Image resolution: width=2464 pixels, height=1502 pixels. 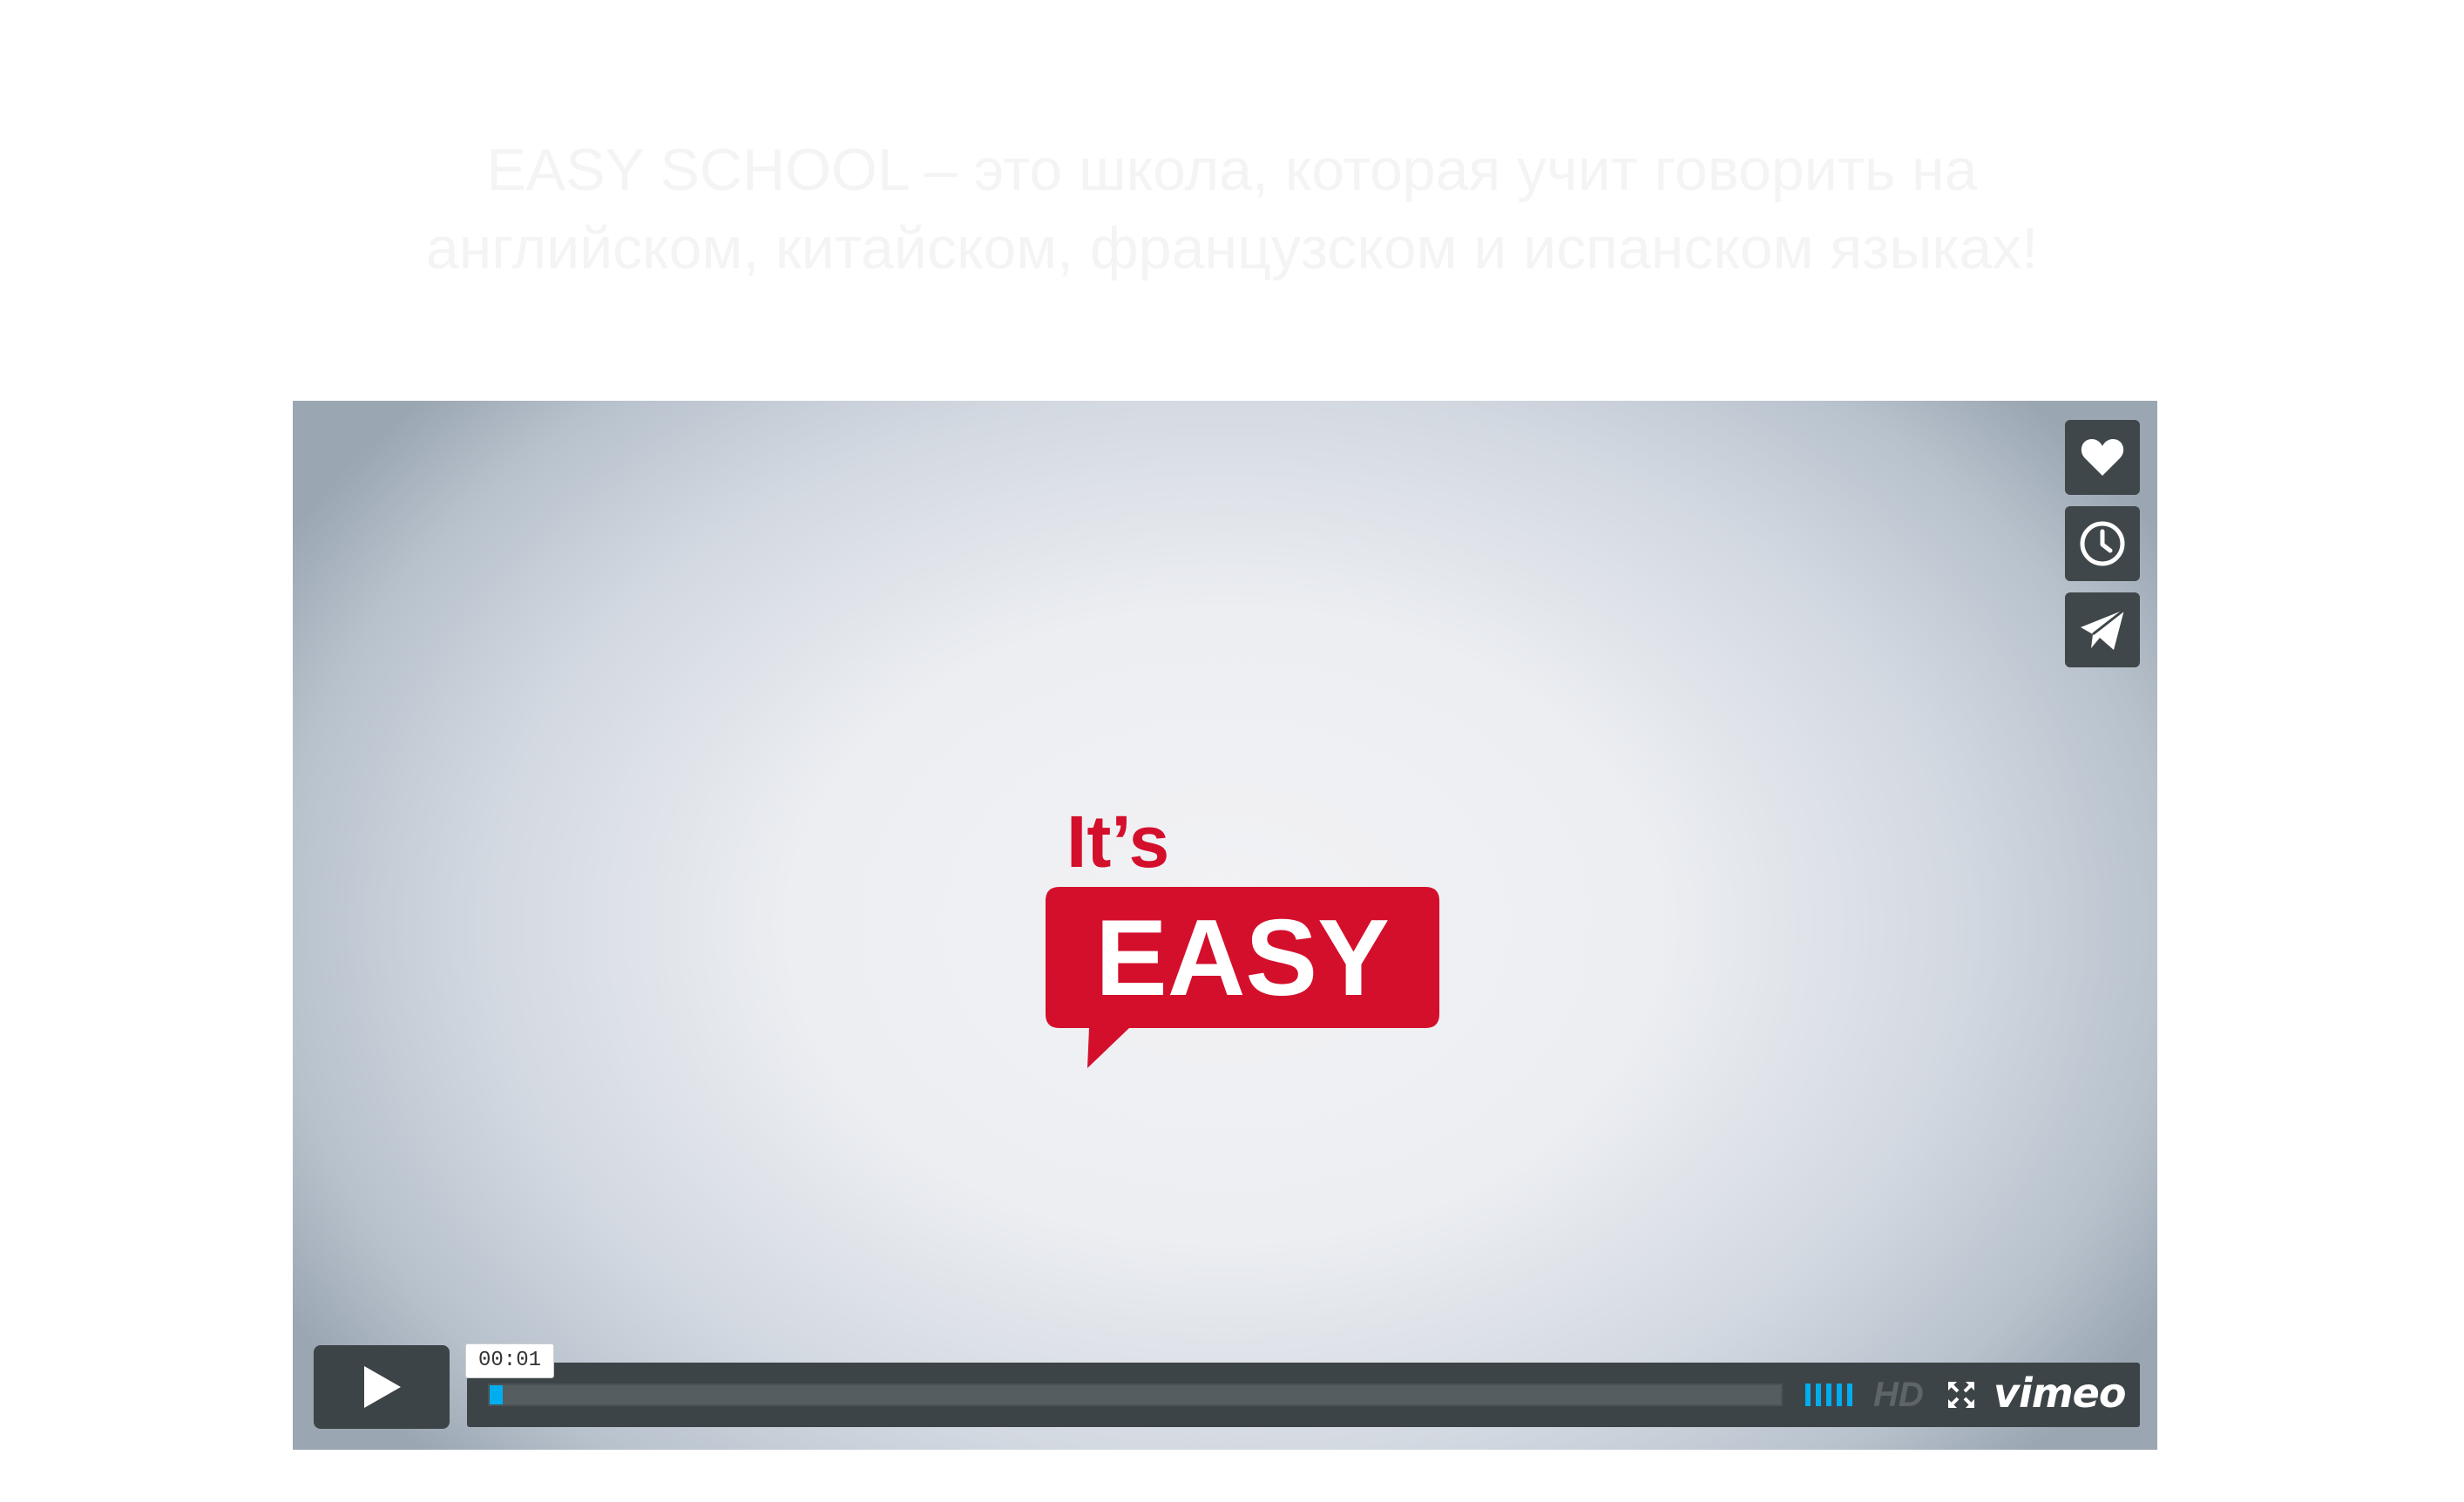 I want to click on timecode-tooltip: 00:01, so click(x=510, y=1360).